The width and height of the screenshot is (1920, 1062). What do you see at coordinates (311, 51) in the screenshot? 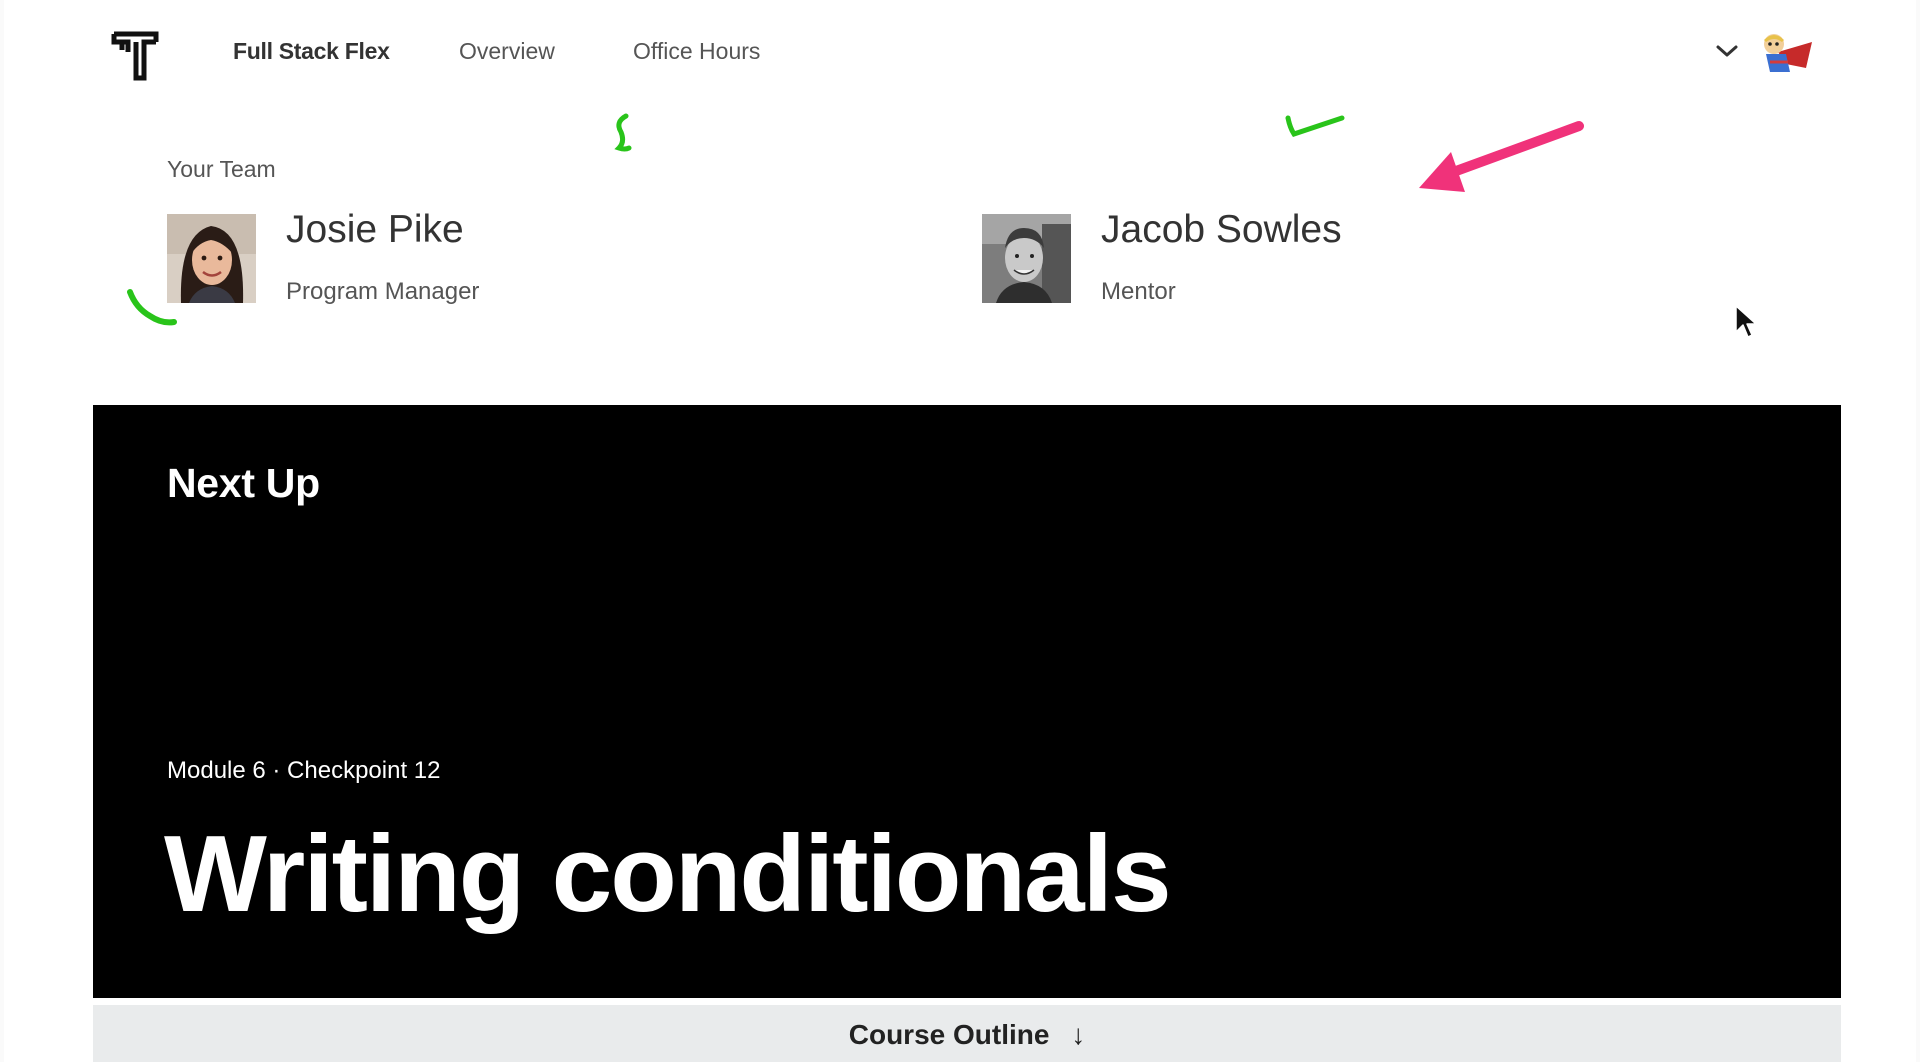
I see `nav-brand-link: Full Stack Flex` at bounding box center [311, 51].